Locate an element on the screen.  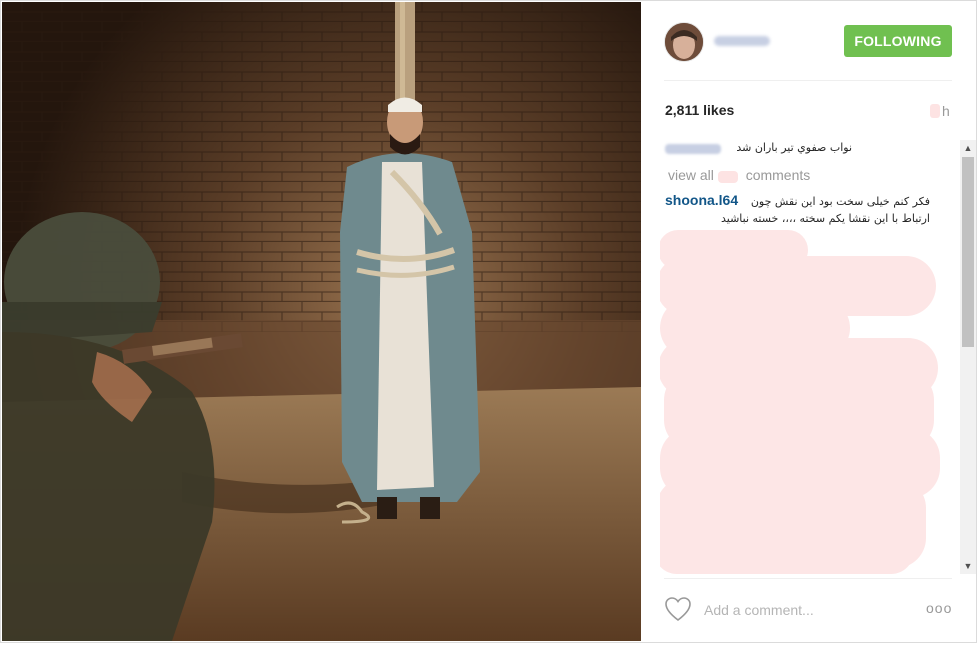
likes-count: 2,811 likes is located at coordinates (699, 110).